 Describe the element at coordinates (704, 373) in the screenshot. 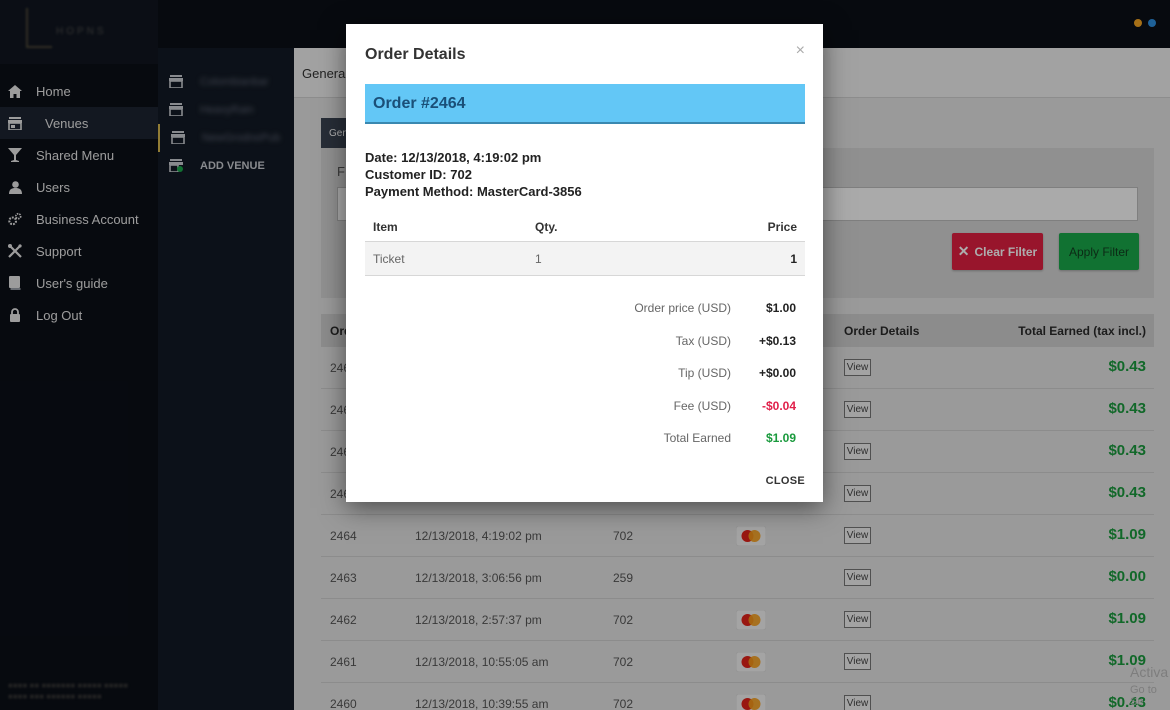

I see `summary-label: Tip (USD)` at that location.